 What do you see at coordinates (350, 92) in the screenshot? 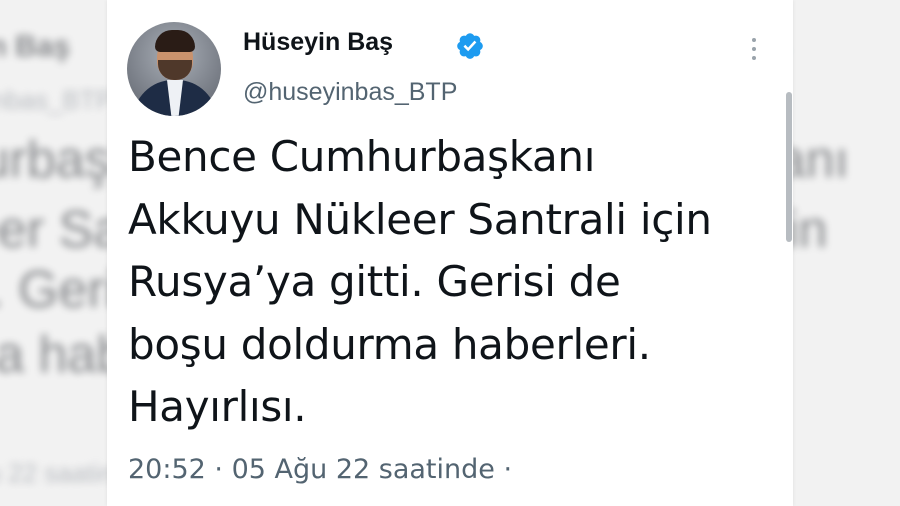
I see `author-handle: @huseyinbas_BTP` at bounding box center [350, 92].